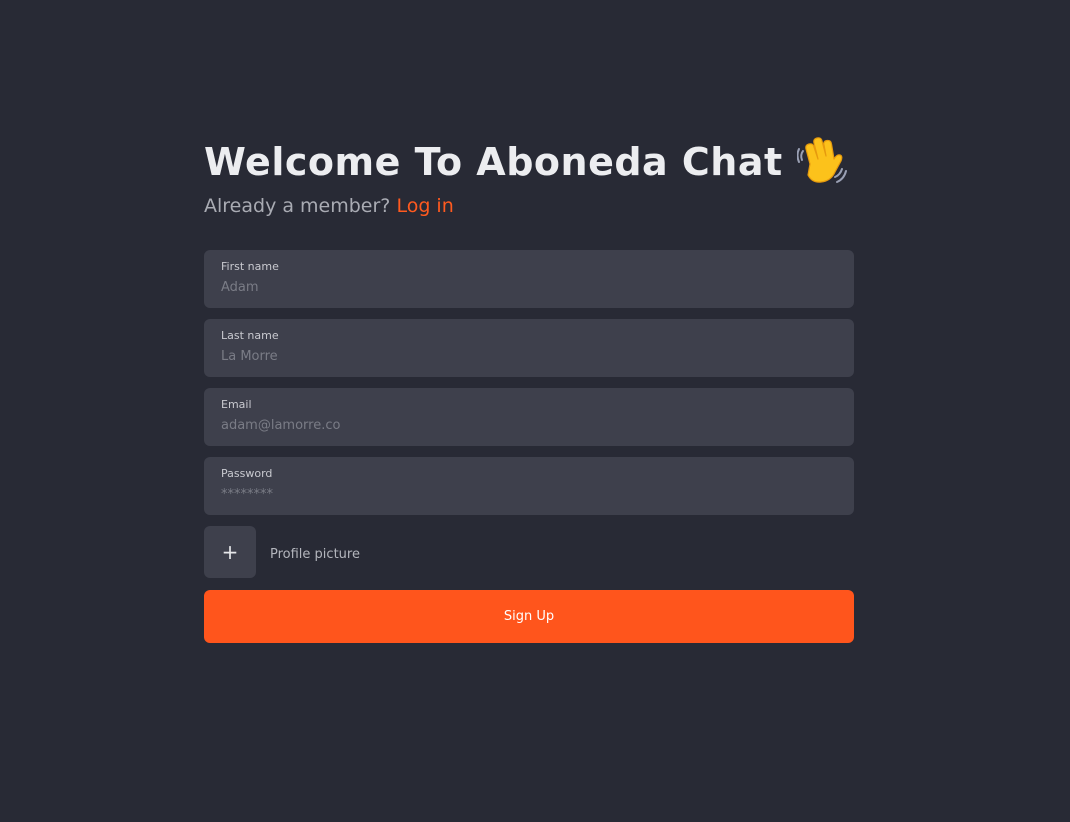  What do you see at coordinates (236, 404) in the screenshot?
I see `email-label: Email` at bounding box center [236, 404].